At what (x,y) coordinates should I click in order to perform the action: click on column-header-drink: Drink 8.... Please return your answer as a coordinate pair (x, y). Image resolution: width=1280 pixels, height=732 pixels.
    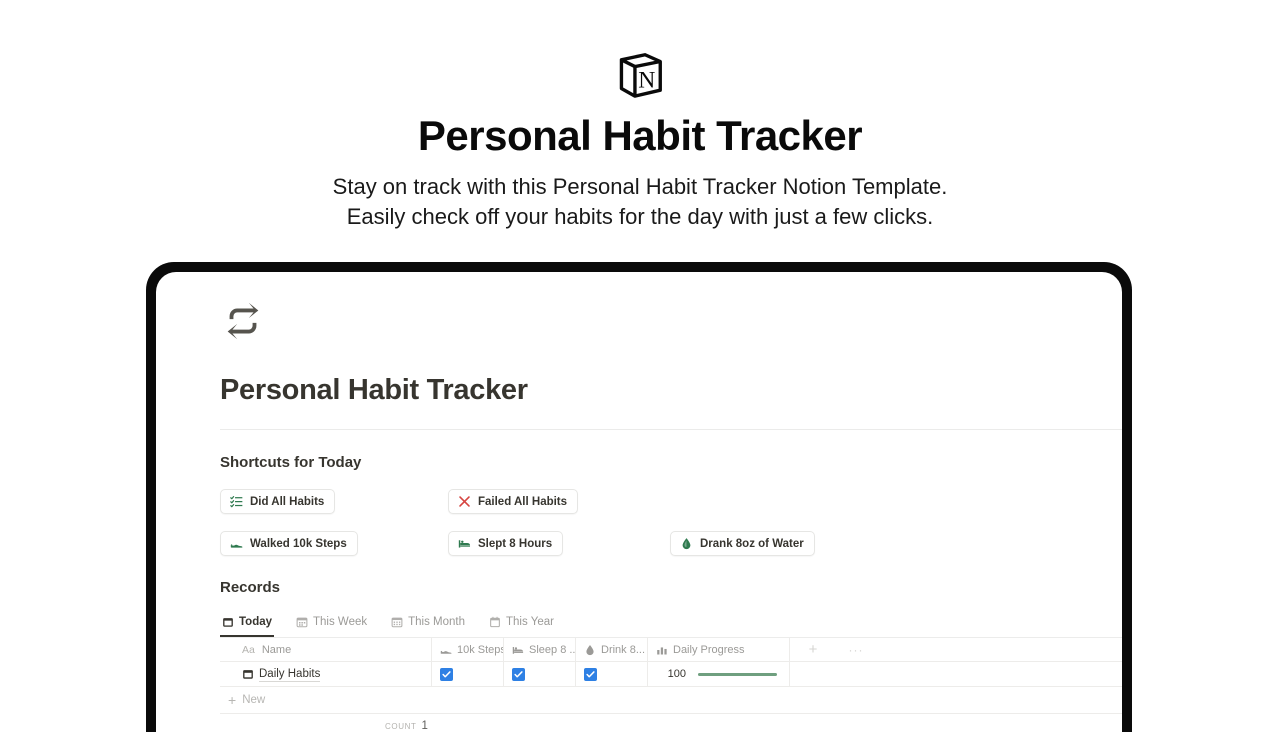
    Looking at the image, I should click on (612, 649).